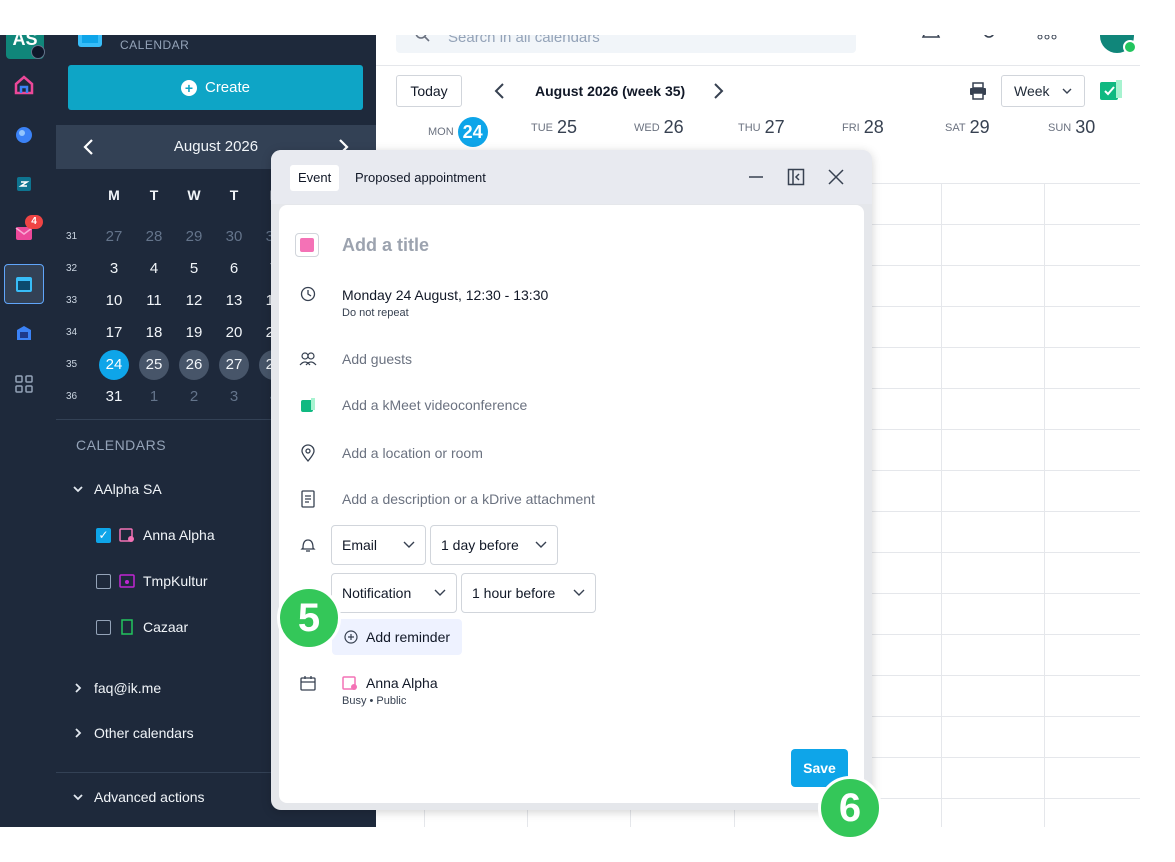 The width and height of the screenshot is (1175, 862). Describe the element at coordinates (349, 683) in the screenshot. I see `calendar-pink-icon` at that location.